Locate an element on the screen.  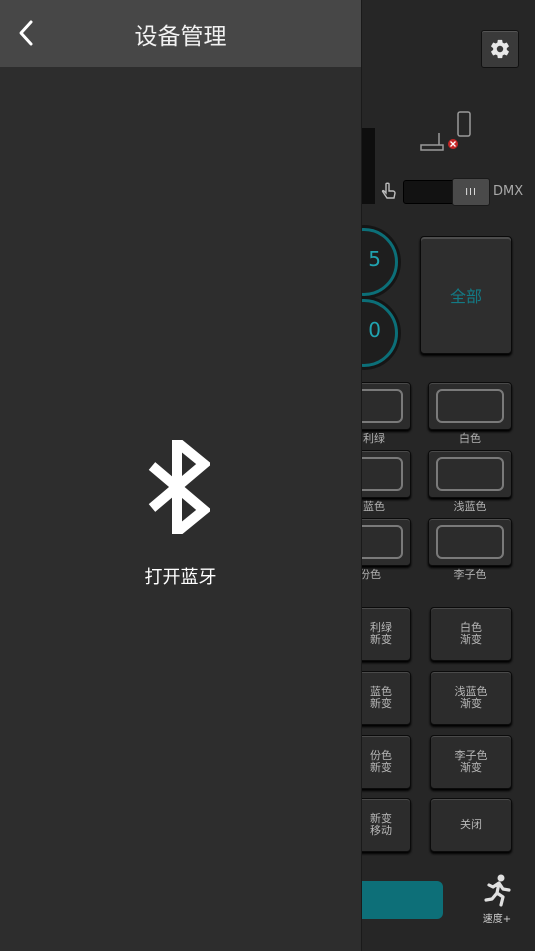
running-person-icon is located at coordinates (497, 891).